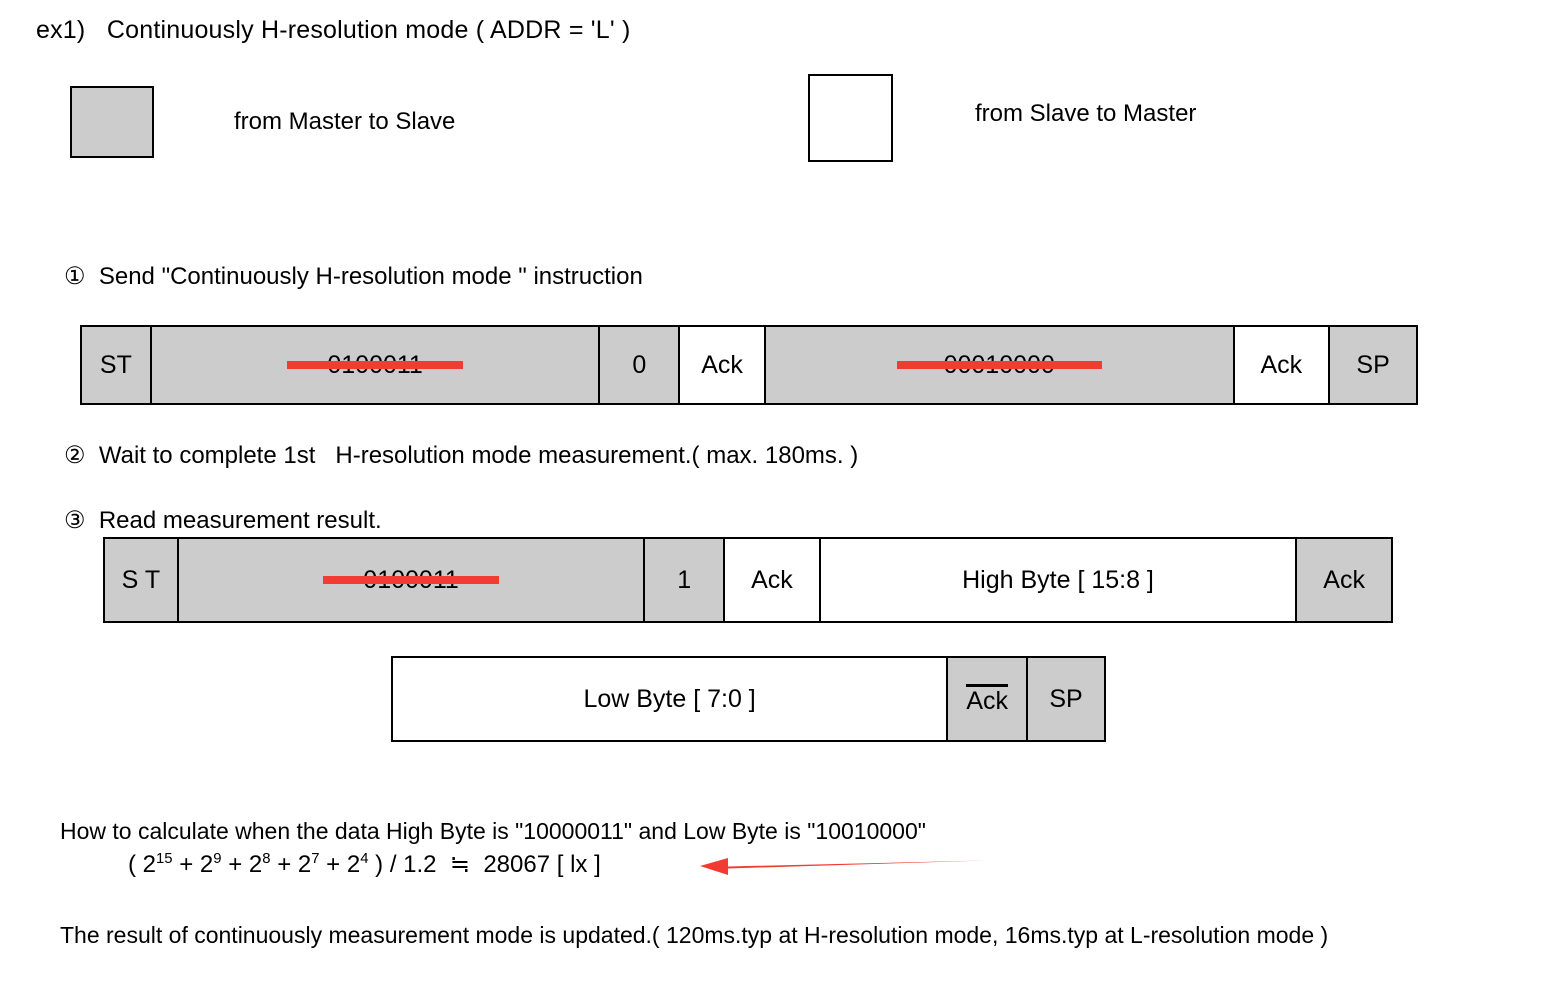 The width and height of the screenshot is (1544, 1008). What do you see at coordinates (843, 866) in the screenshot?
I see `callout-arrow-icon` at bounding box center [843, 866].